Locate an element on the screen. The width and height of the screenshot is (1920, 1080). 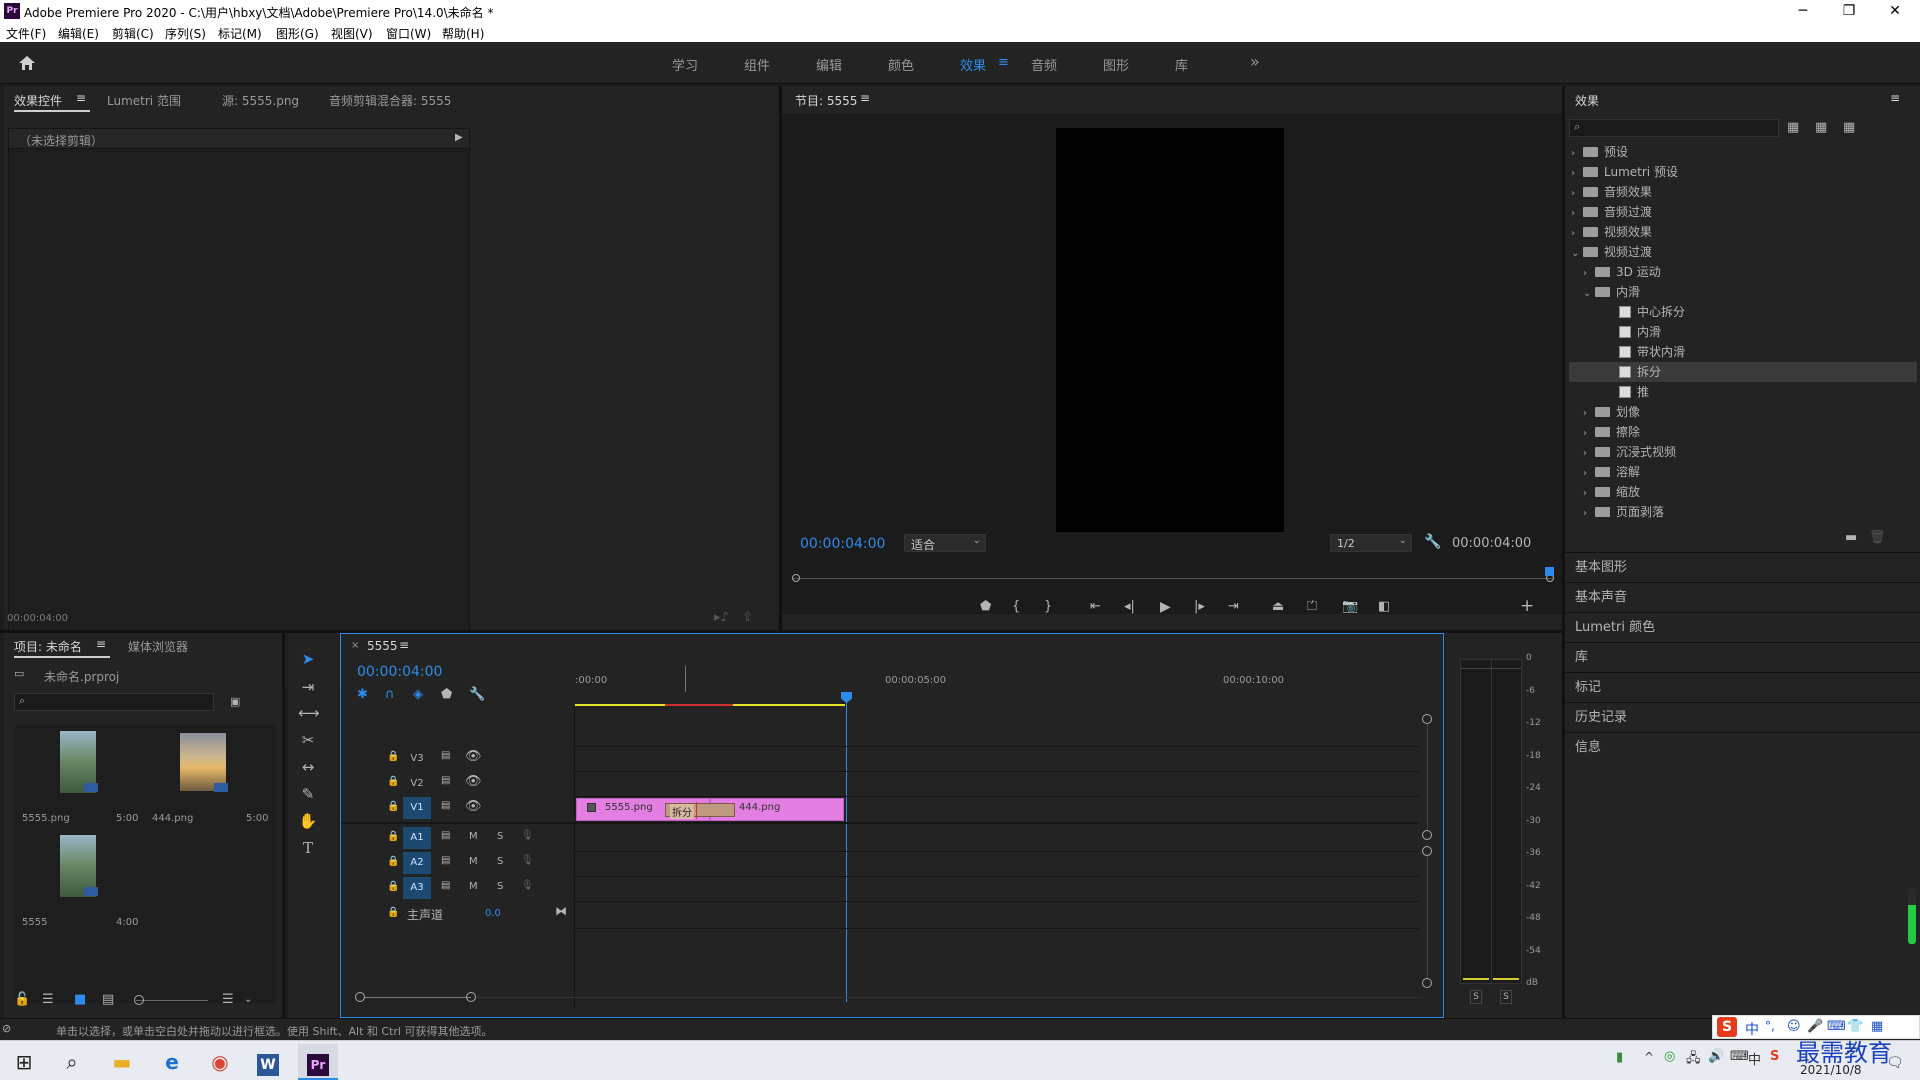
notification-icon: 🗨 is located at coordinates (1895, 1063).